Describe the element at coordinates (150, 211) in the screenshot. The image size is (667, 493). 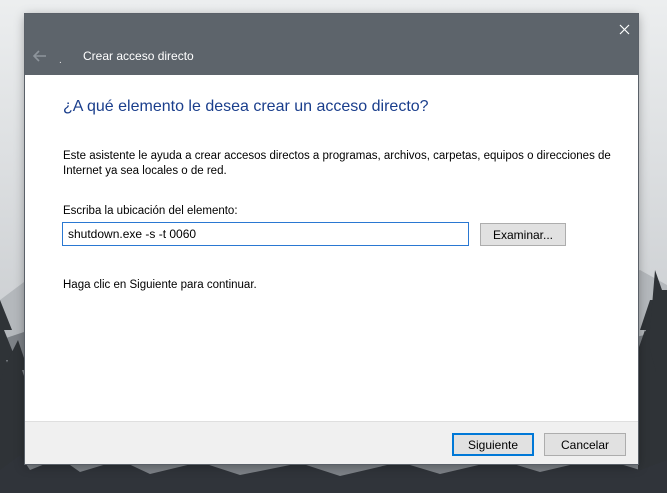
I see `location-label: Escriba la ubicación del elemento:` at that location.